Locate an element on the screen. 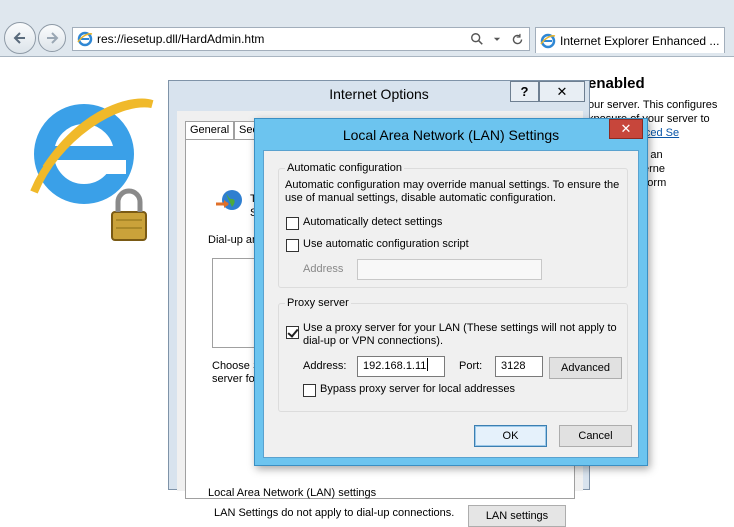 Image resolution: width=734 pixels, height=527 pixels. arrow-left-icon is located at coordinates (19, 38).